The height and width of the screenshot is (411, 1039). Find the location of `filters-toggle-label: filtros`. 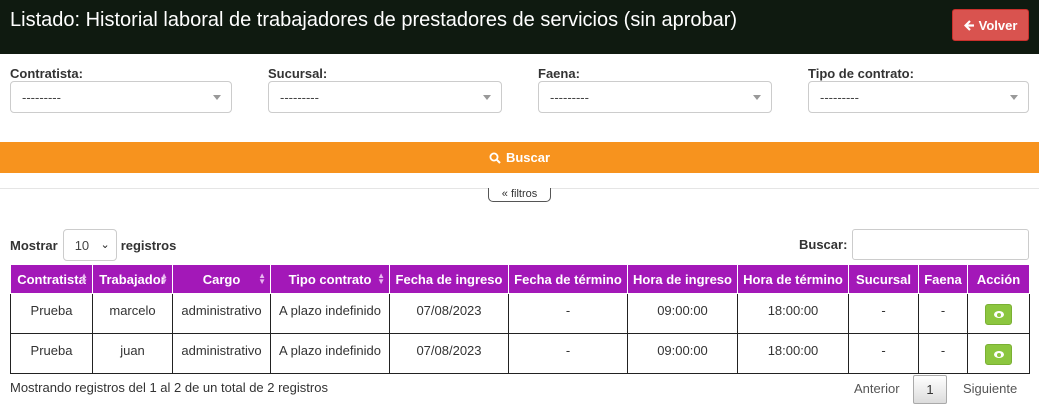

filters-toggle-label: filtros is located at coordinates (524, 194).